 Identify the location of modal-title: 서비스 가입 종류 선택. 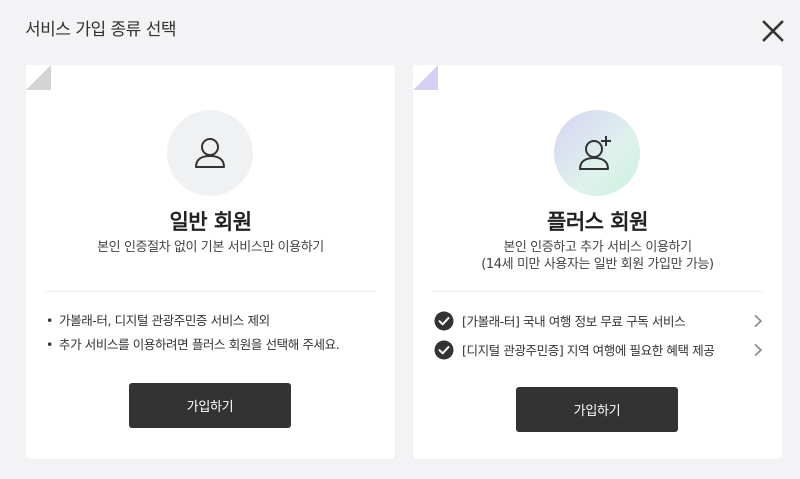
(100, 30).